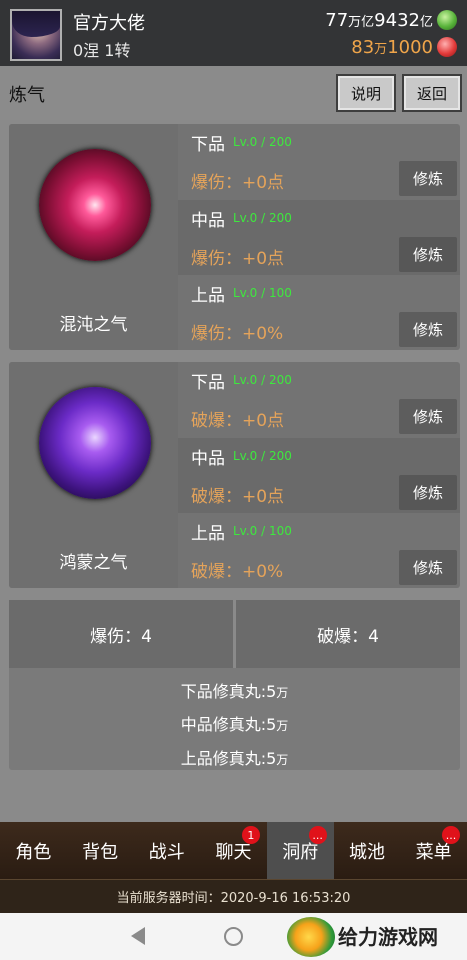 This screenshot has width=467, height=960. I want to click on nav-label: 角色, so click(33, 852).